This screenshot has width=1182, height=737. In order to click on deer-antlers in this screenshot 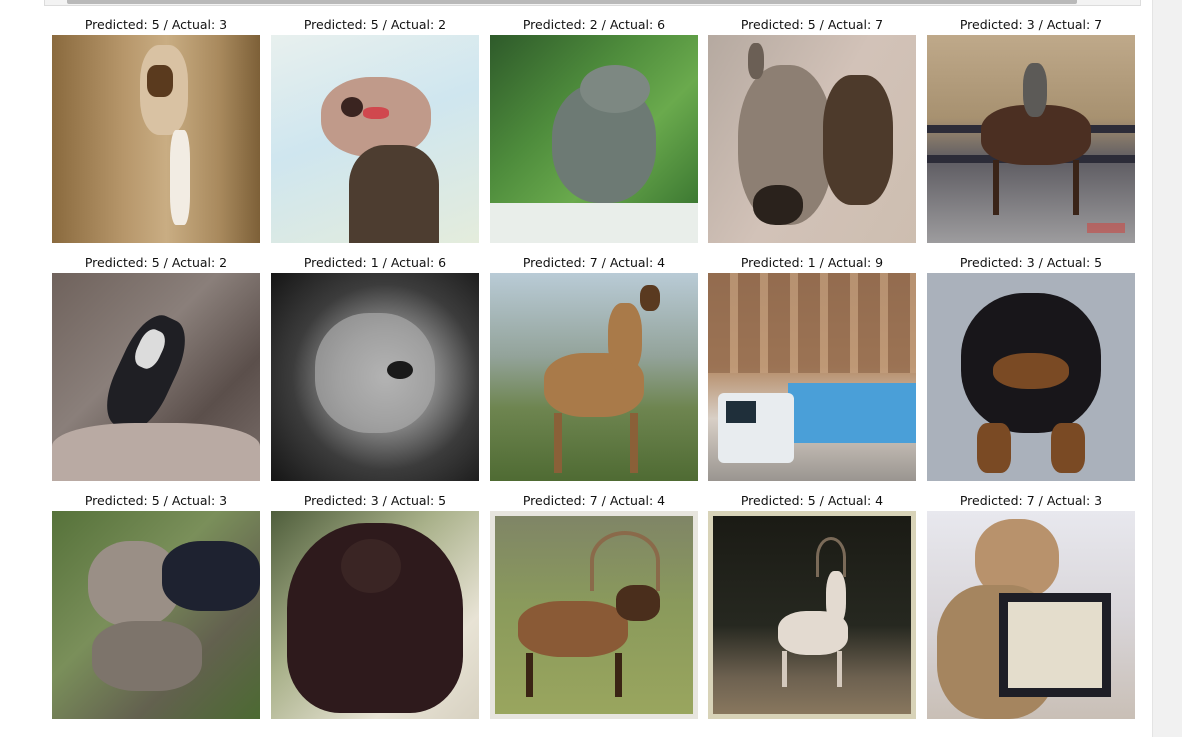, I will do `click(831, 557)`.